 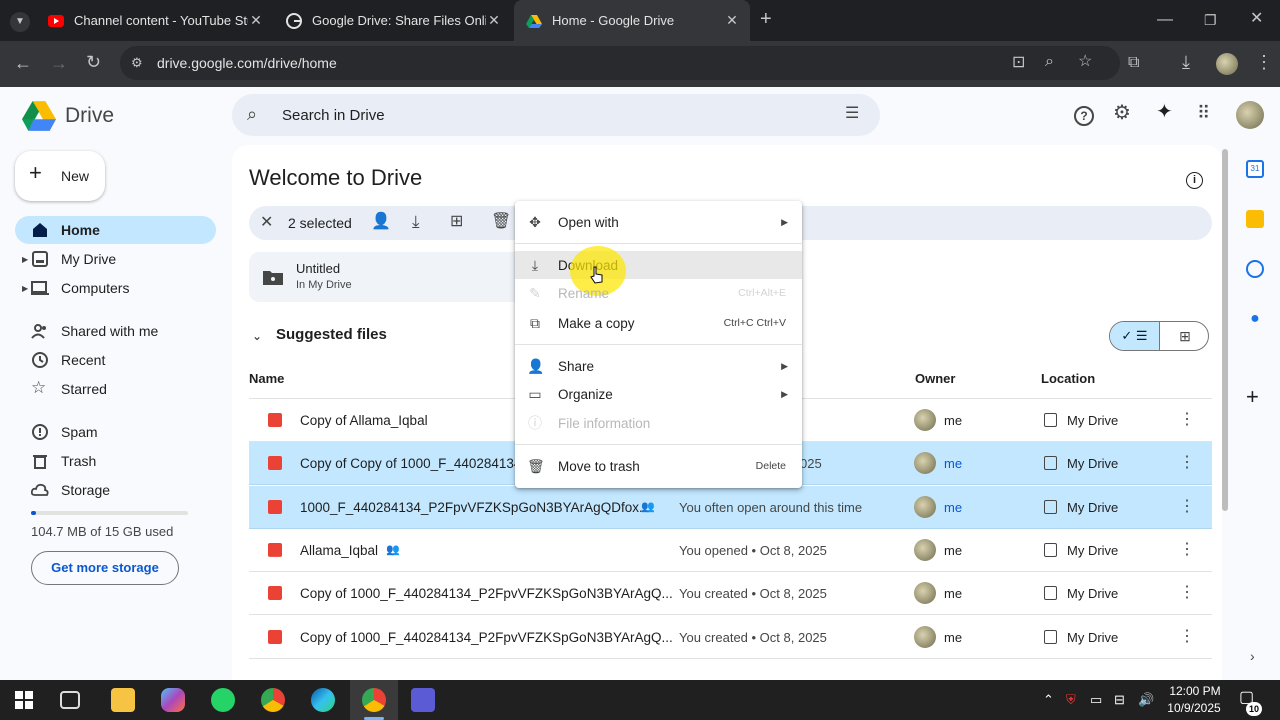 What do you see at coordinates (374, 700) in the screenshot?
I see `chrome-profile-icon` at bounding box center [374, 700].